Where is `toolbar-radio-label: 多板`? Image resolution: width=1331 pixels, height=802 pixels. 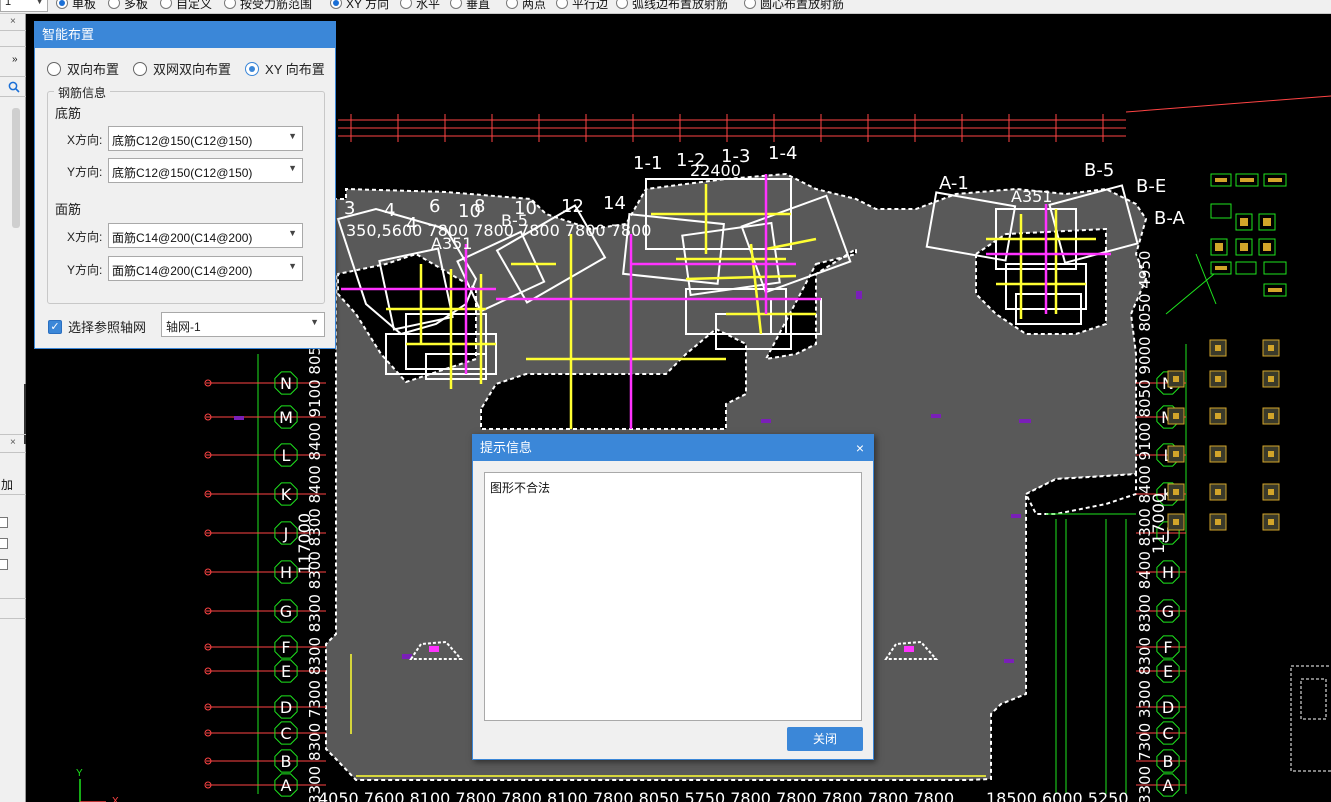
toolbar-radio-label: 多板 is located at coordinates (136, 5).